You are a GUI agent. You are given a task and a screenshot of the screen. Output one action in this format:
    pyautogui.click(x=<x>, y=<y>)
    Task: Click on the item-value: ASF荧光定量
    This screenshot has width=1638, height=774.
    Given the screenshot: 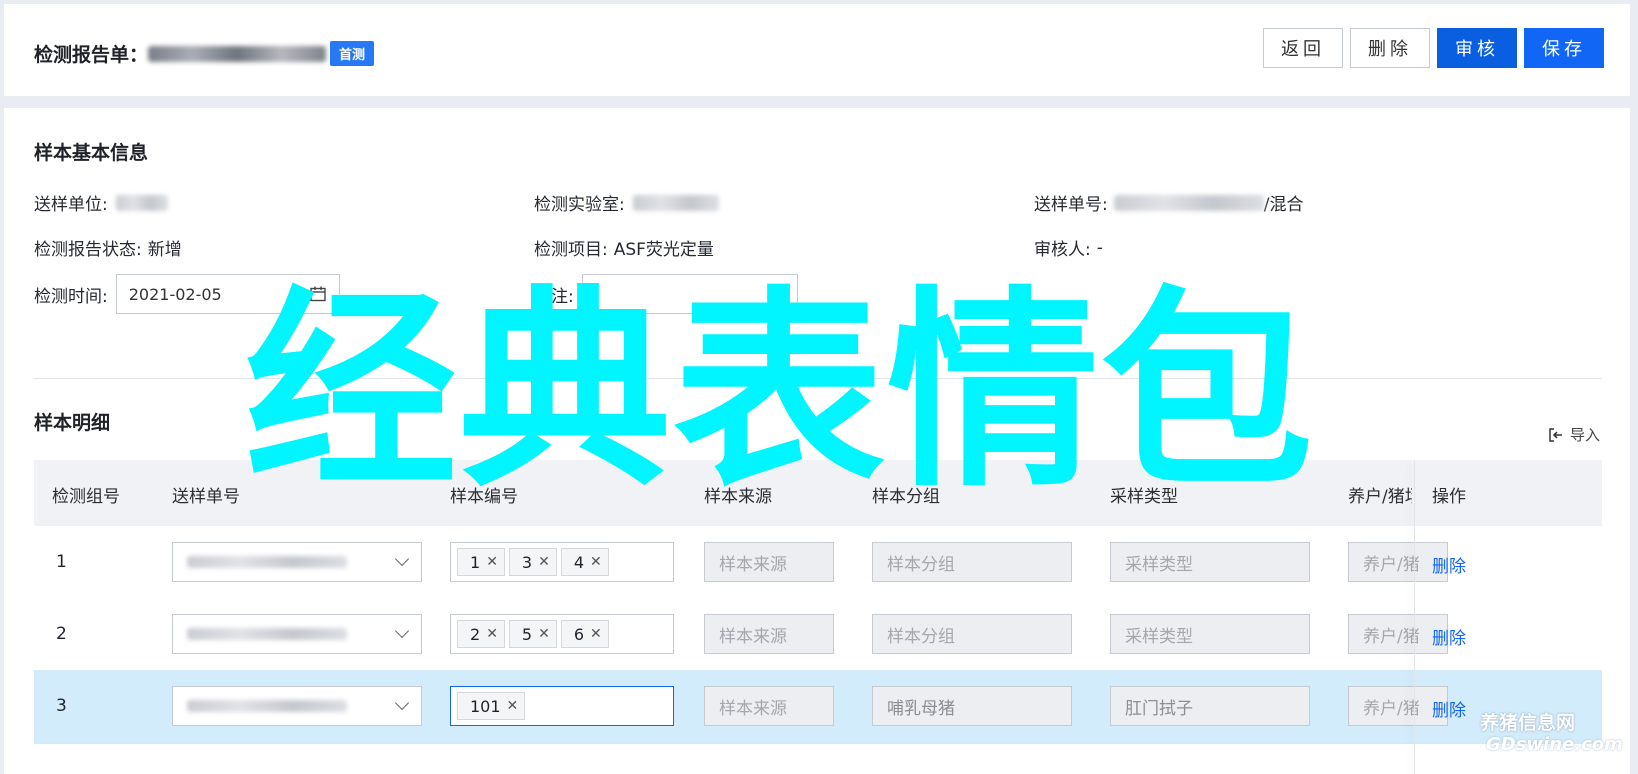 What is the action you would take?
    pyautogui.click(x=663, y=250)
    